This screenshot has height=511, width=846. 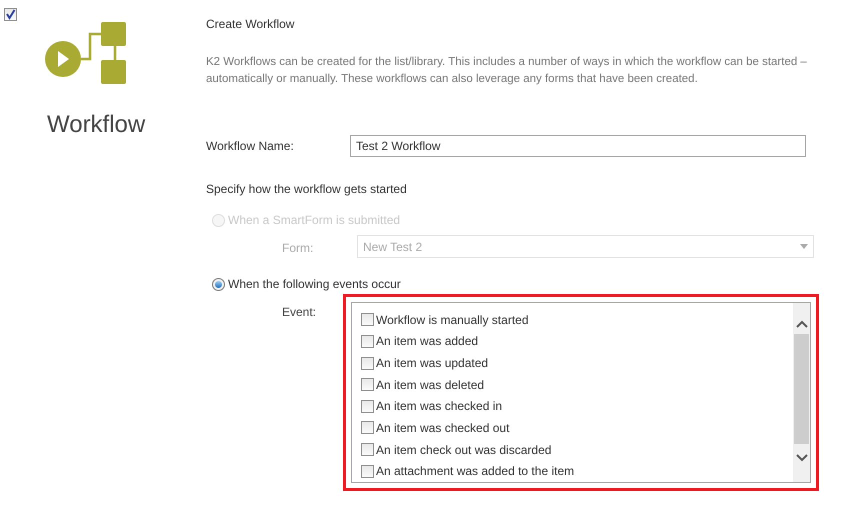 I want to click on scroll-up-icon, so click(x=802, y=324).